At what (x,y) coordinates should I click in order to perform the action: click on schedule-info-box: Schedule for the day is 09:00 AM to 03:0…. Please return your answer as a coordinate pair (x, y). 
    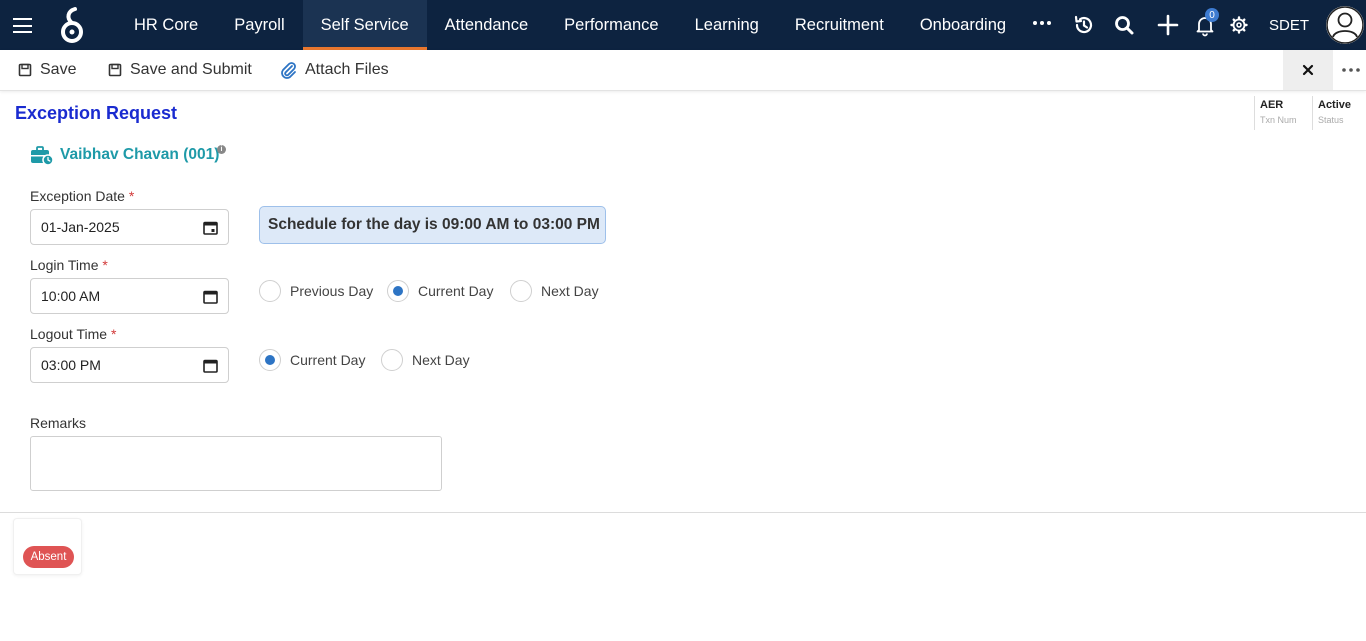
    Looking at the image, I should click on (432, 225).